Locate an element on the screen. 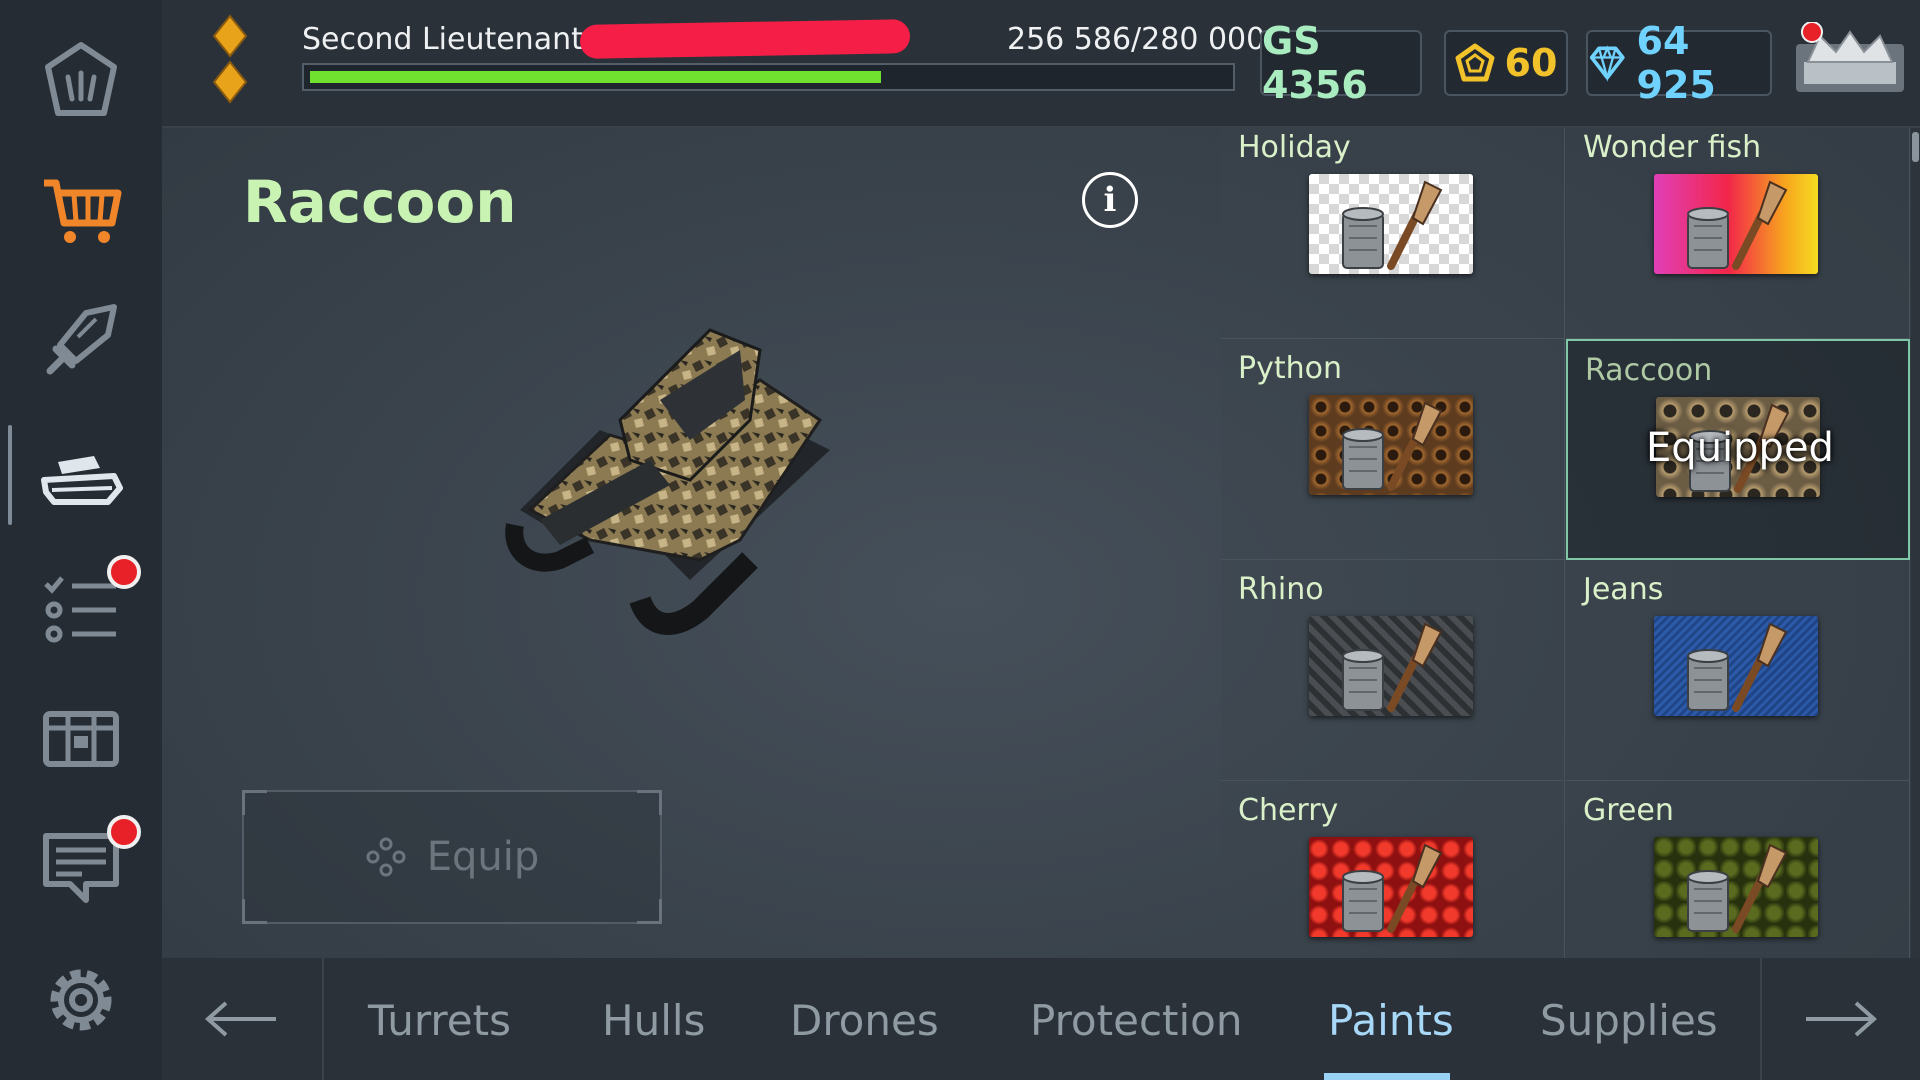  next-category-button is located at coordinates (1840, 1019).